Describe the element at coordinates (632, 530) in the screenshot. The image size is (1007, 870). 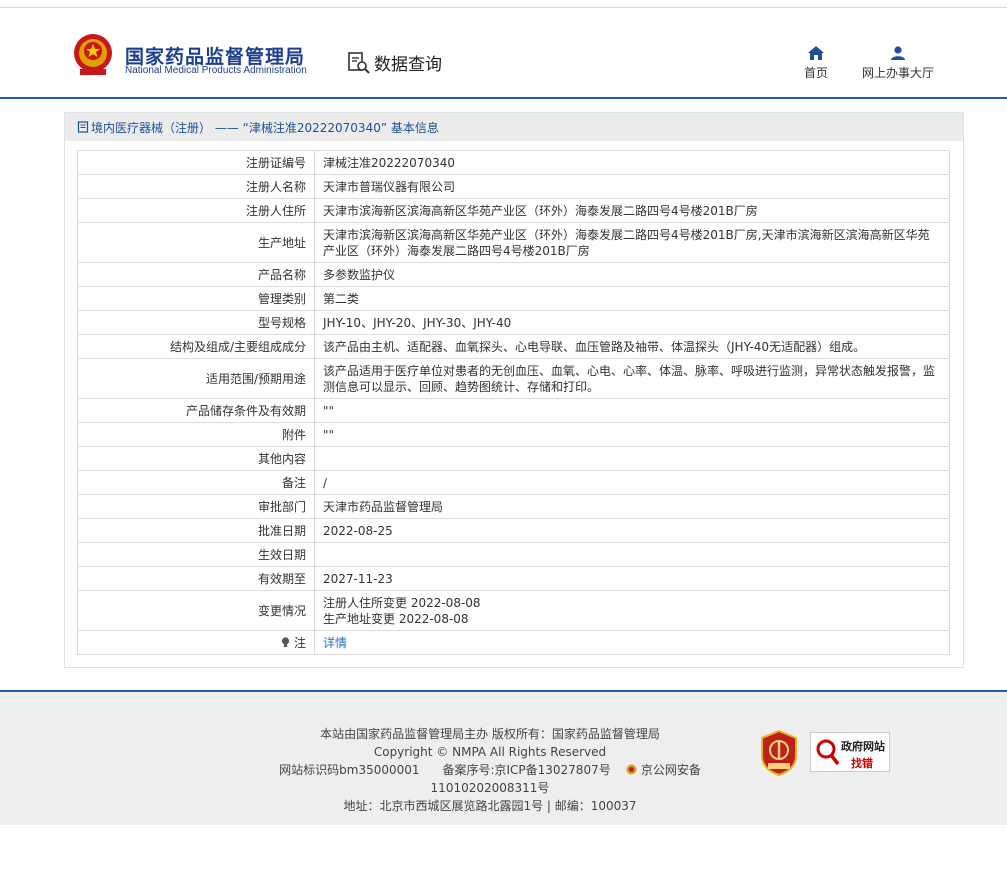
I see `row-value: 2022-08-25` at that location.